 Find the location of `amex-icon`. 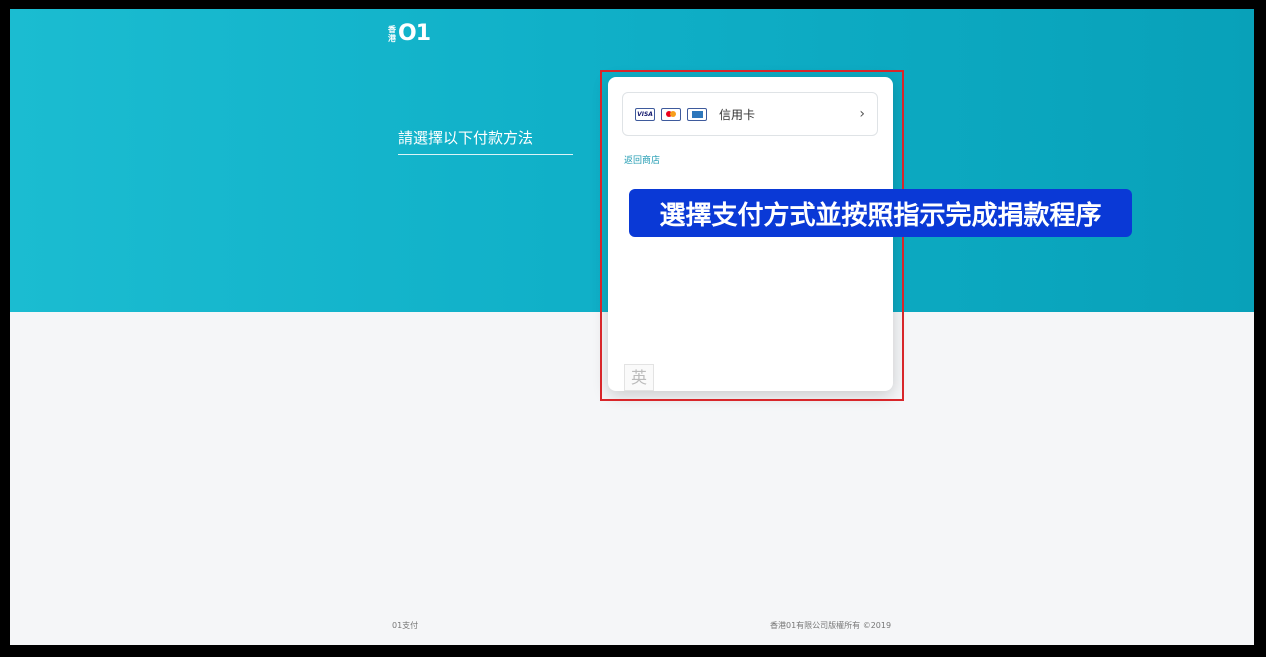

amex-icon is located at coordinates (697, 114).